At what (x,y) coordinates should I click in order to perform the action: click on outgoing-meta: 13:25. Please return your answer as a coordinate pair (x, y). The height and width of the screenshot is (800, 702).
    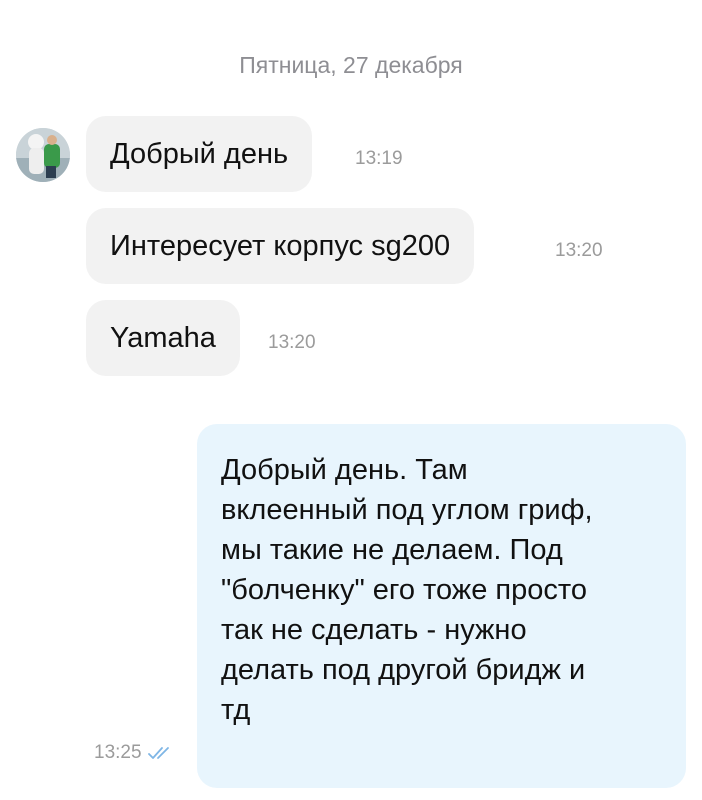
    Looking at the image, I should click on (134, 753).